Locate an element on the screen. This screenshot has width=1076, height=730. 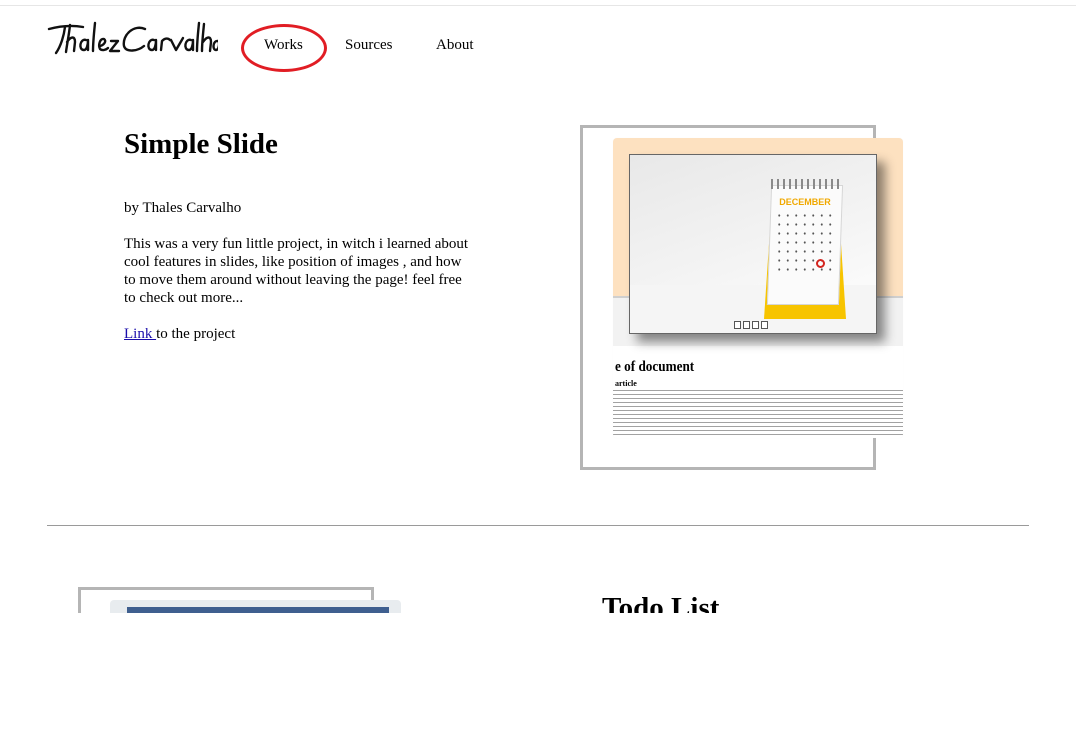
main-nav: Works Sources About is located at coordinates (538, 40).